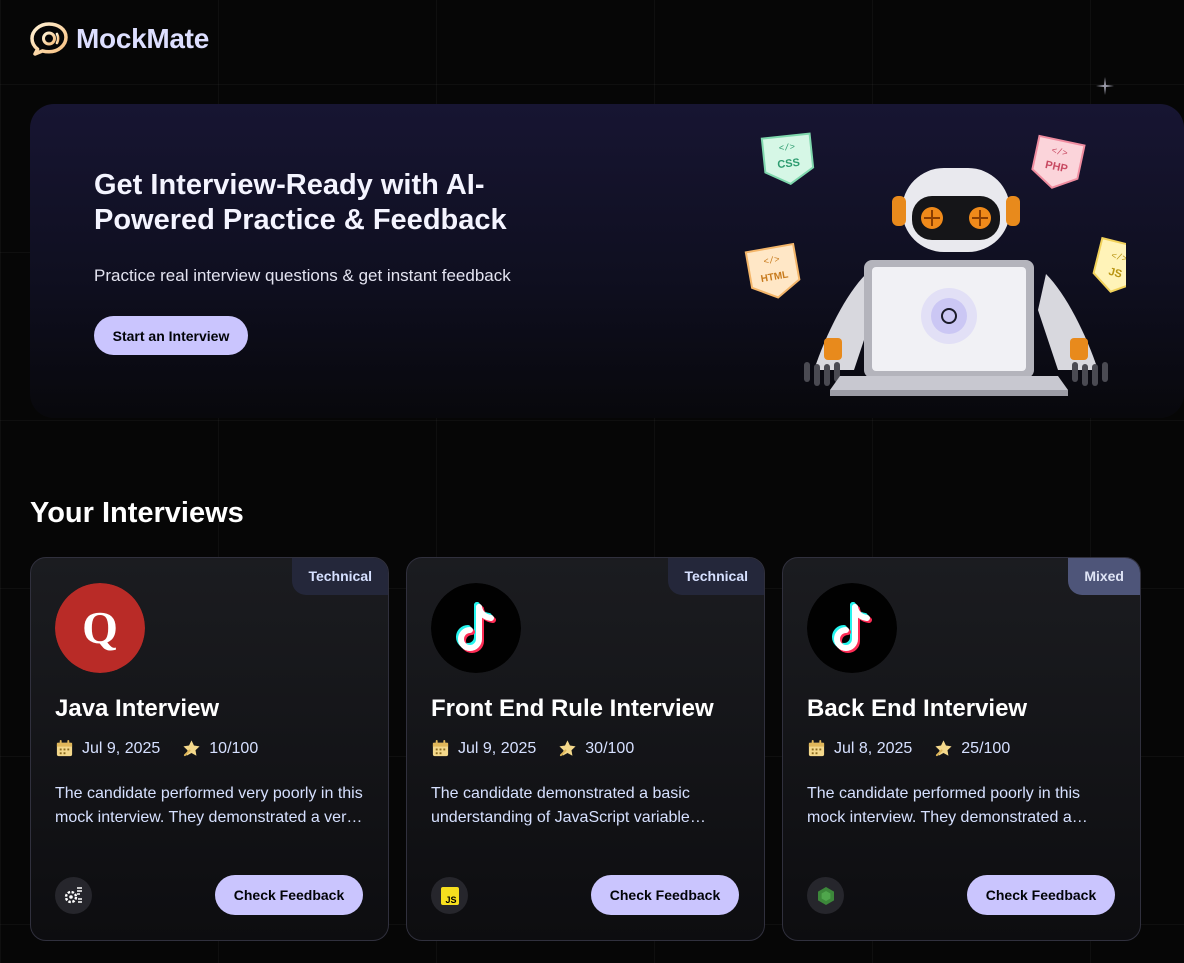 The width and height of the screenshot is (1184, 963). What do you see at coordinates (986, 748) in the screenshot?
I see `interview-score: 25/100` at bounding box center [986, 748].